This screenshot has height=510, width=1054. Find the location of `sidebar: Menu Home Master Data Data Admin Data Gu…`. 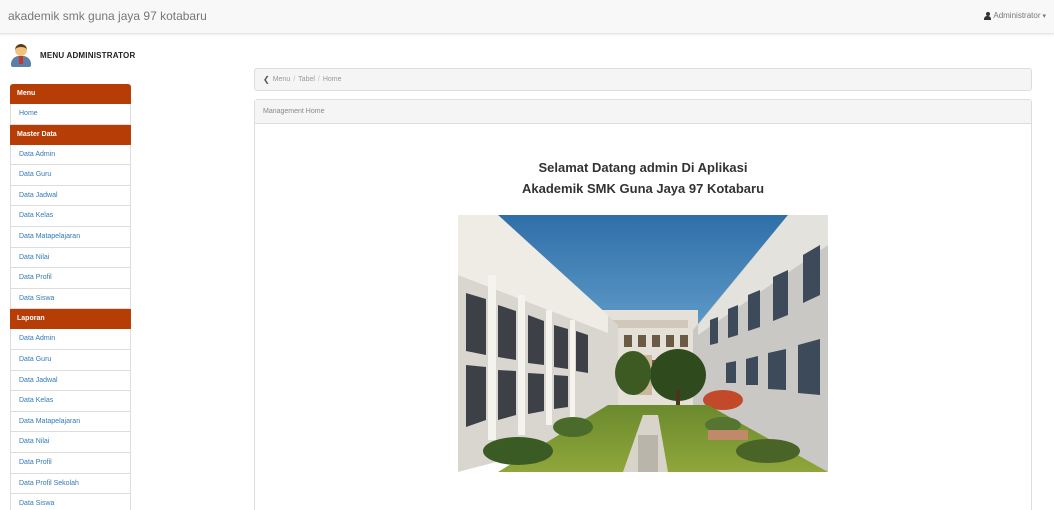

sidebar: Menu Home Master Data Data Admin Data Gu… is located at coordinates (70, 297).